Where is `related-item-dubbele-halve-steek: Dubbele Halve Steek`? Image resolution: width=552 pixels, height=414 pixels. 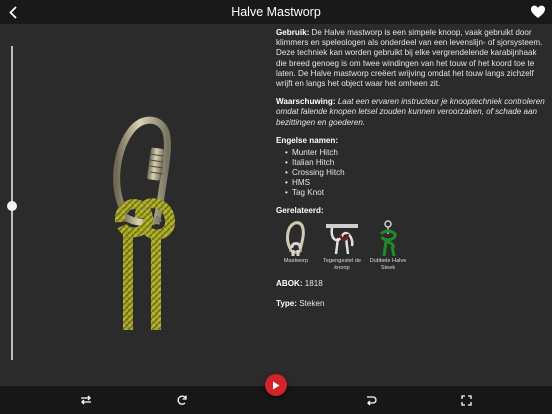 related-item-dubbele-halve-steek: Dubbele Halve Steek is located at coordinates (388, 245).